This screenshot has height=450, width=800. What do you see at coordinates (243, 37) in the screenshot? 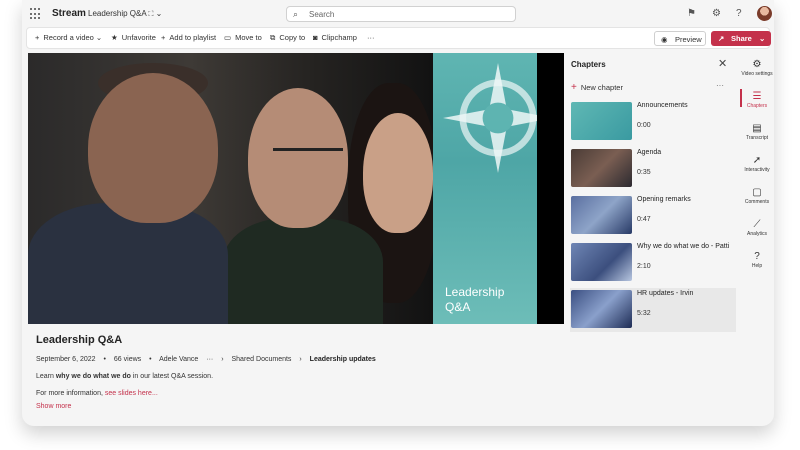
I see `move-to-button: ▭ Move to` at bounding box center [243, 37].